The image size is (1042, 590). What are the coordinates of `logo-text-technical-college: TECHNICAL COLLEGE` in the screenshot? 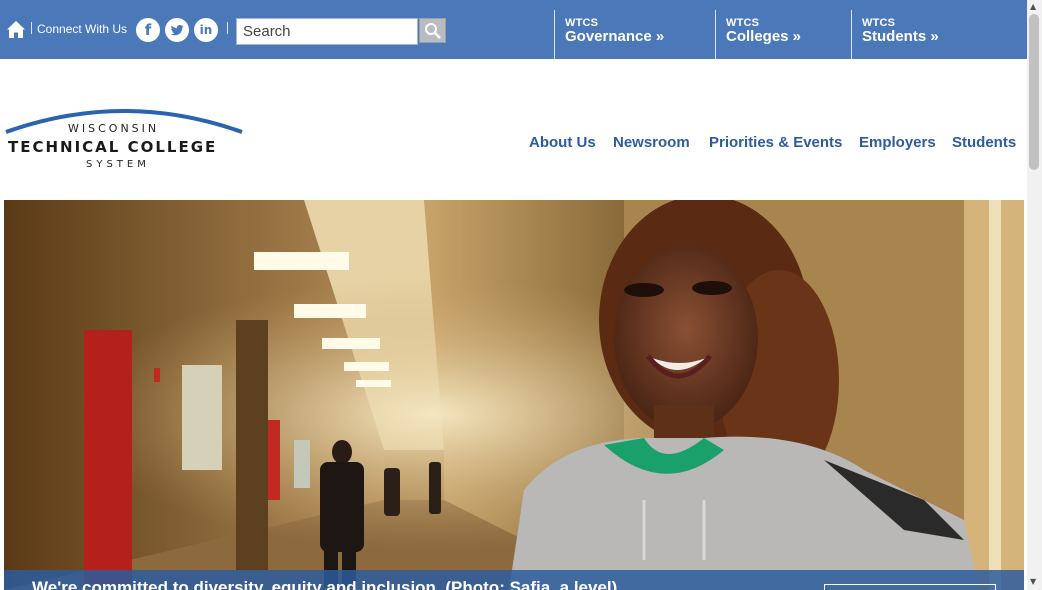 It's located at (113, 147).